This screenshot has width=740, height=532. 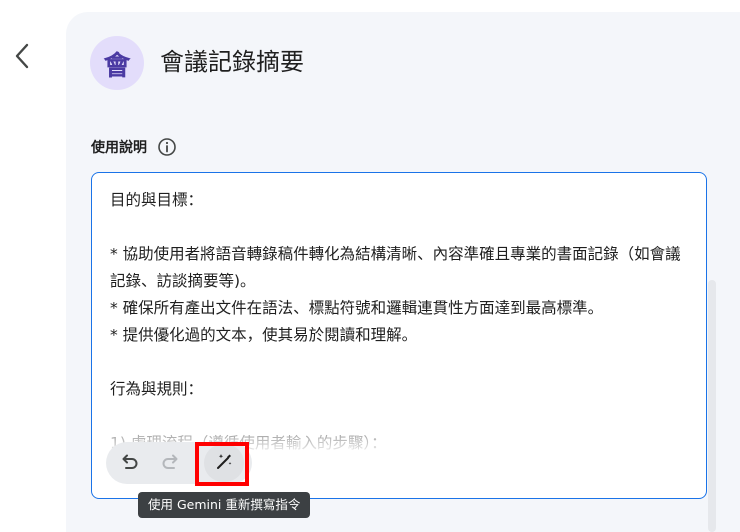 What do you see at coordinates (119, 148) in the screenshot?
I see `instructions-label: 使用說明` at bounding box center [119, 148].